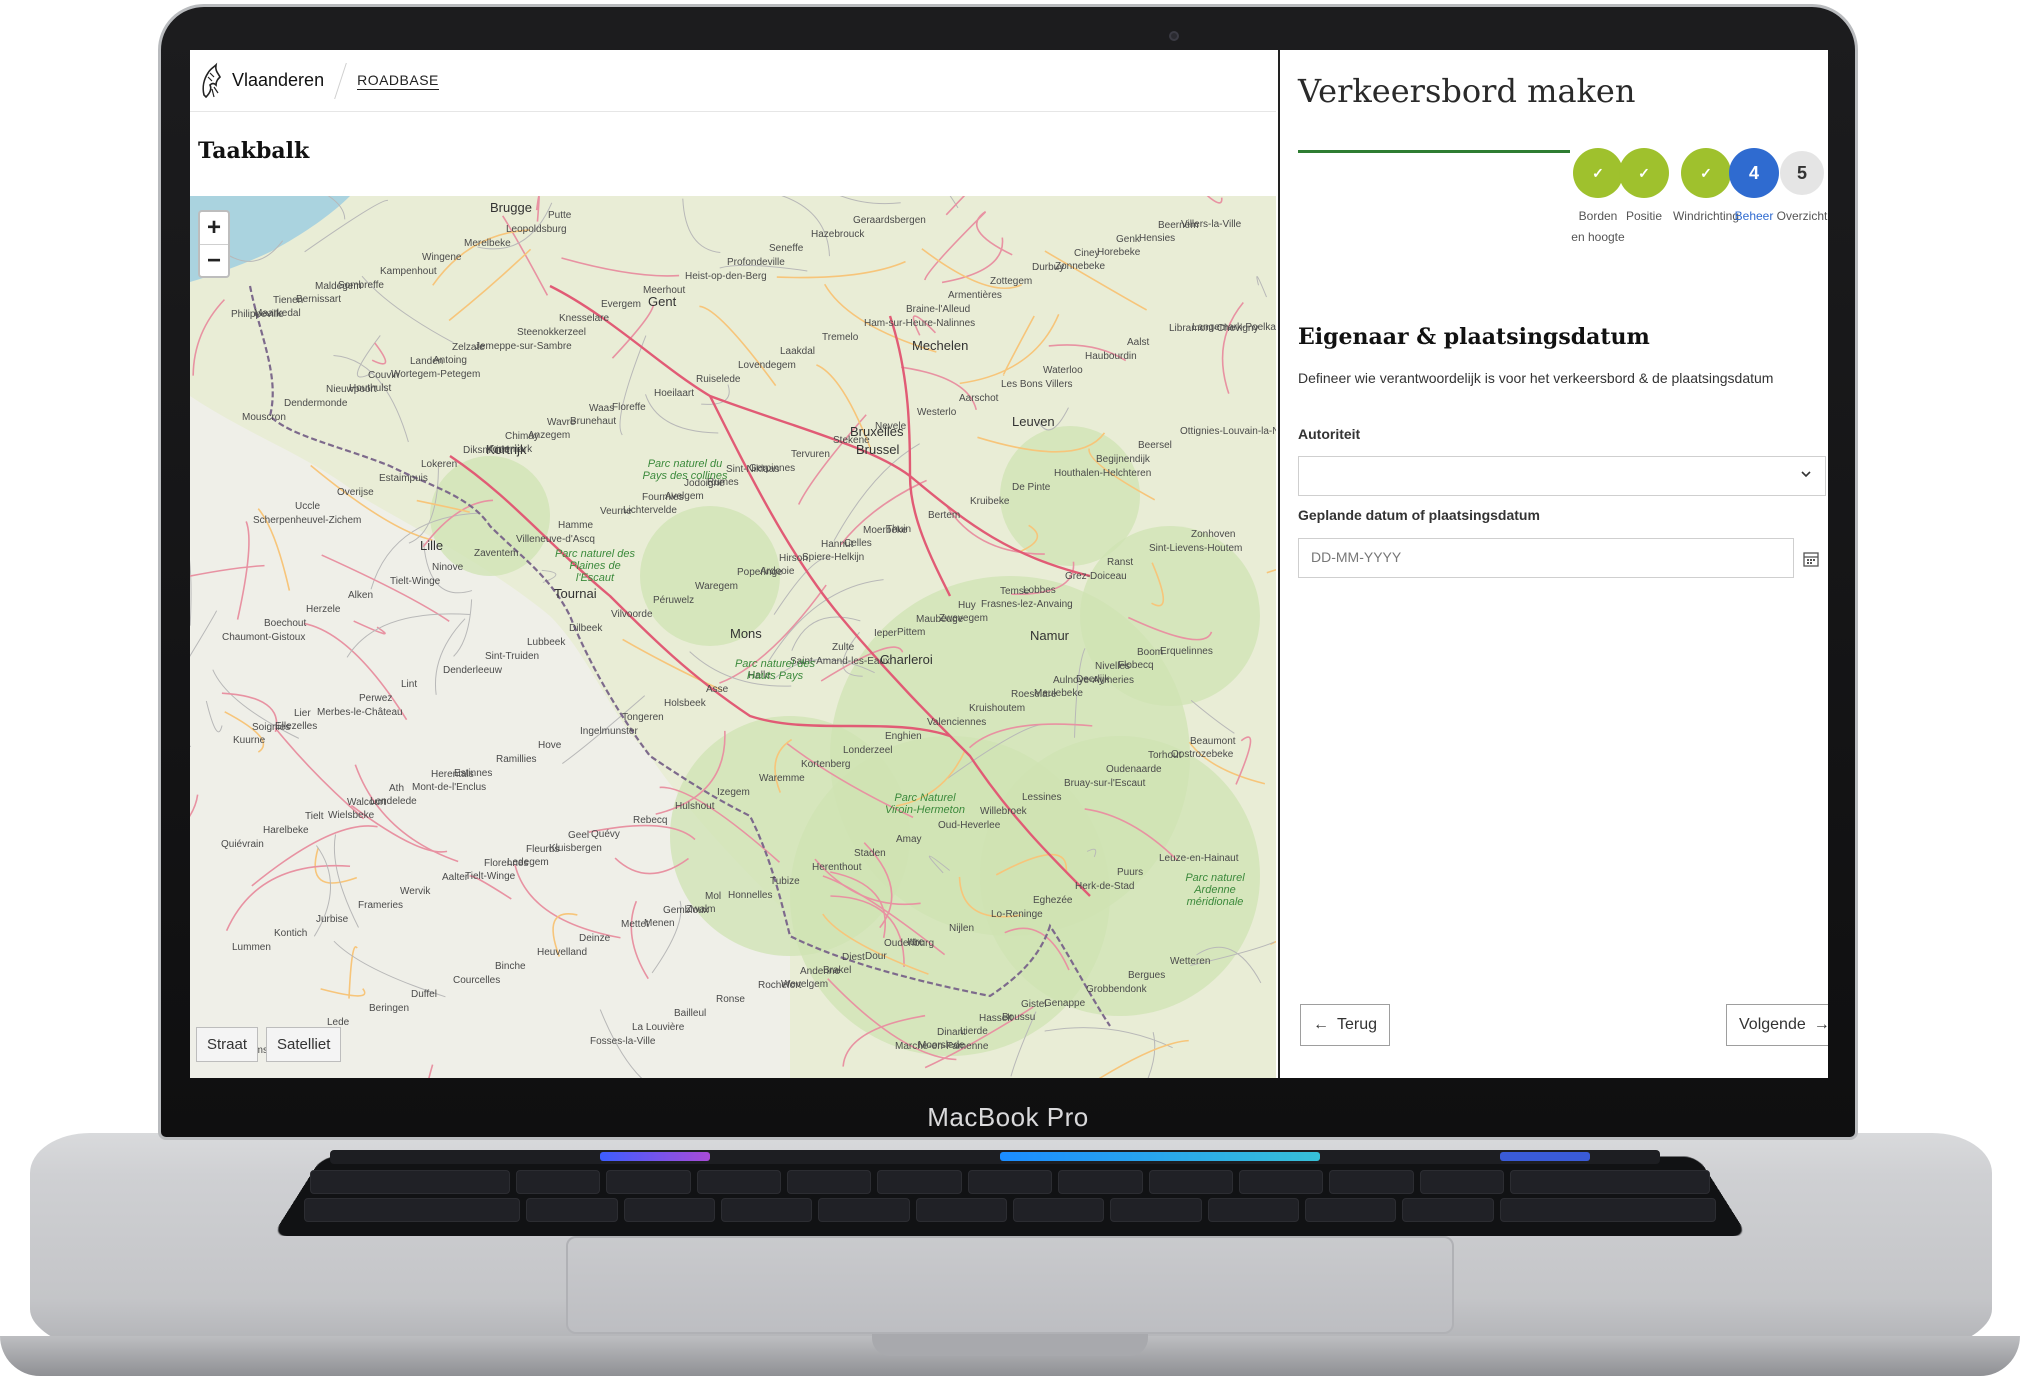 Image resolution: width=2020 pixels, height=1399 pixels. Describe the element at coordinates (595, 938) in the screenshot. I see `map-place-label: Deinze` at that location.